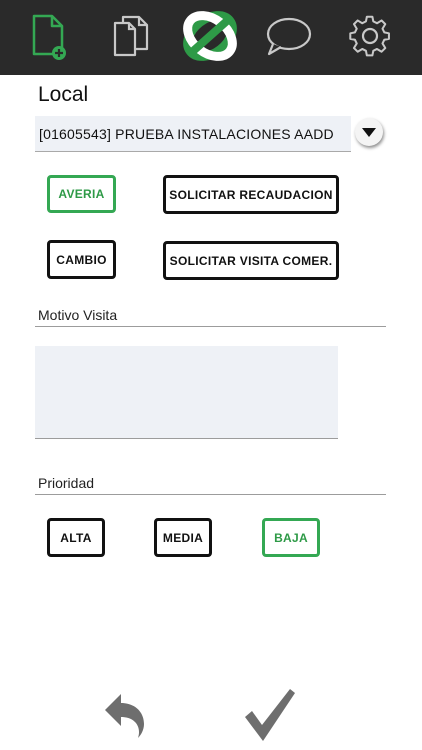  What do you see at coordinates (210, 494) in the screenshot?
I see `prioridad-divider` at bounding box center [210, 494].